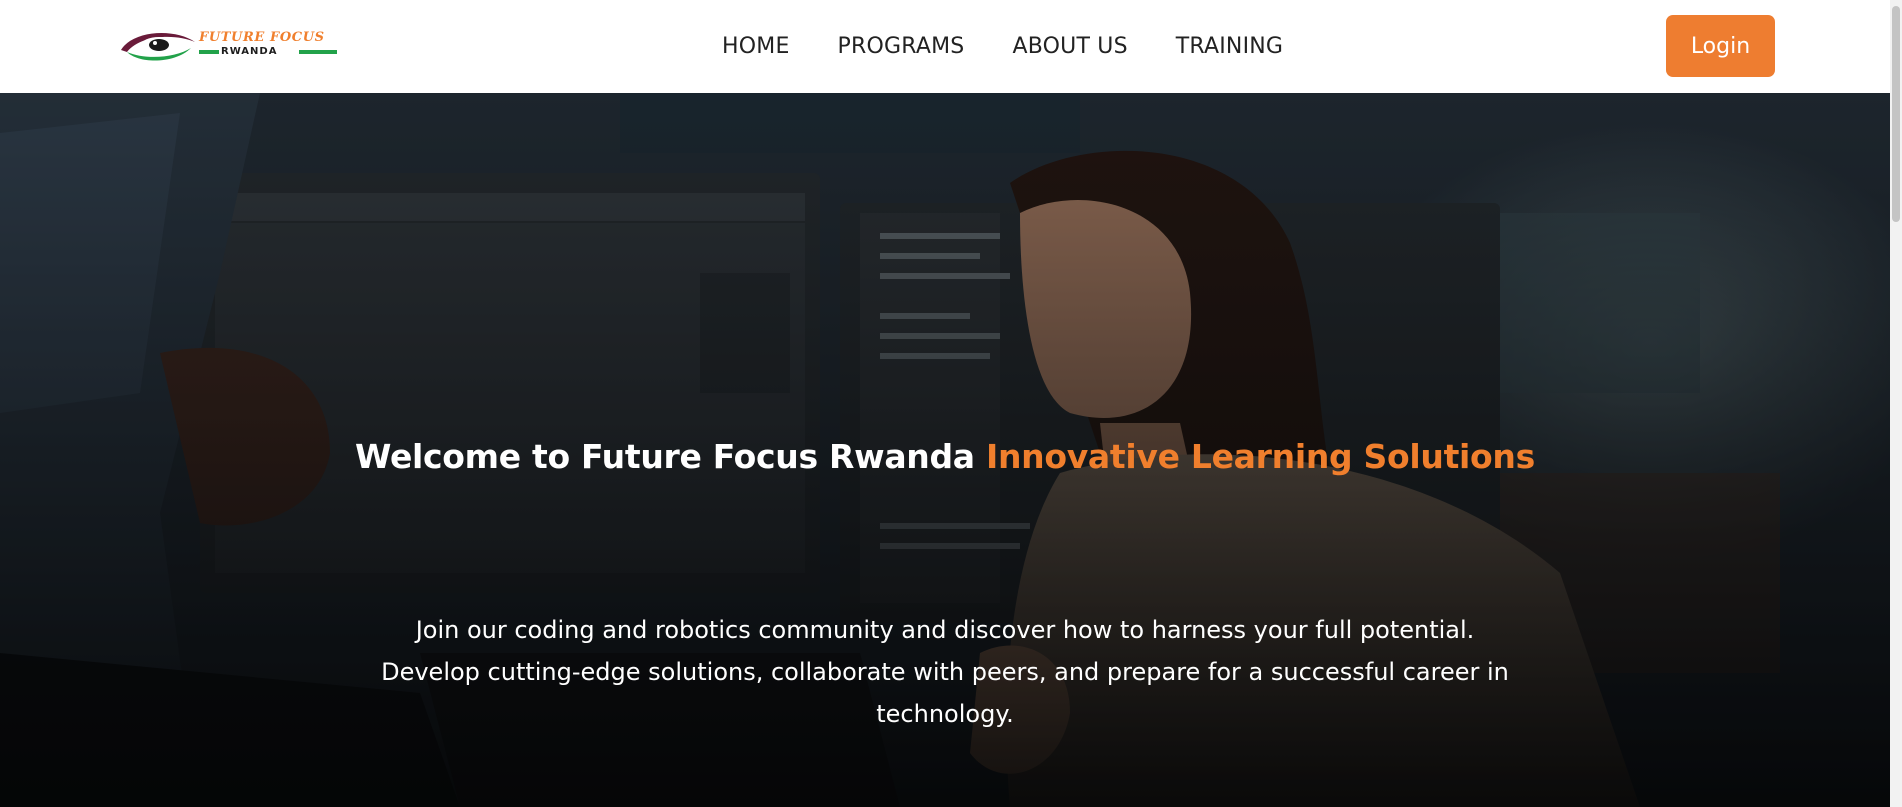 This screenshot has height=807, width=1902. I want to click on nav-programs: PROGRAMS, so click(901, 47).